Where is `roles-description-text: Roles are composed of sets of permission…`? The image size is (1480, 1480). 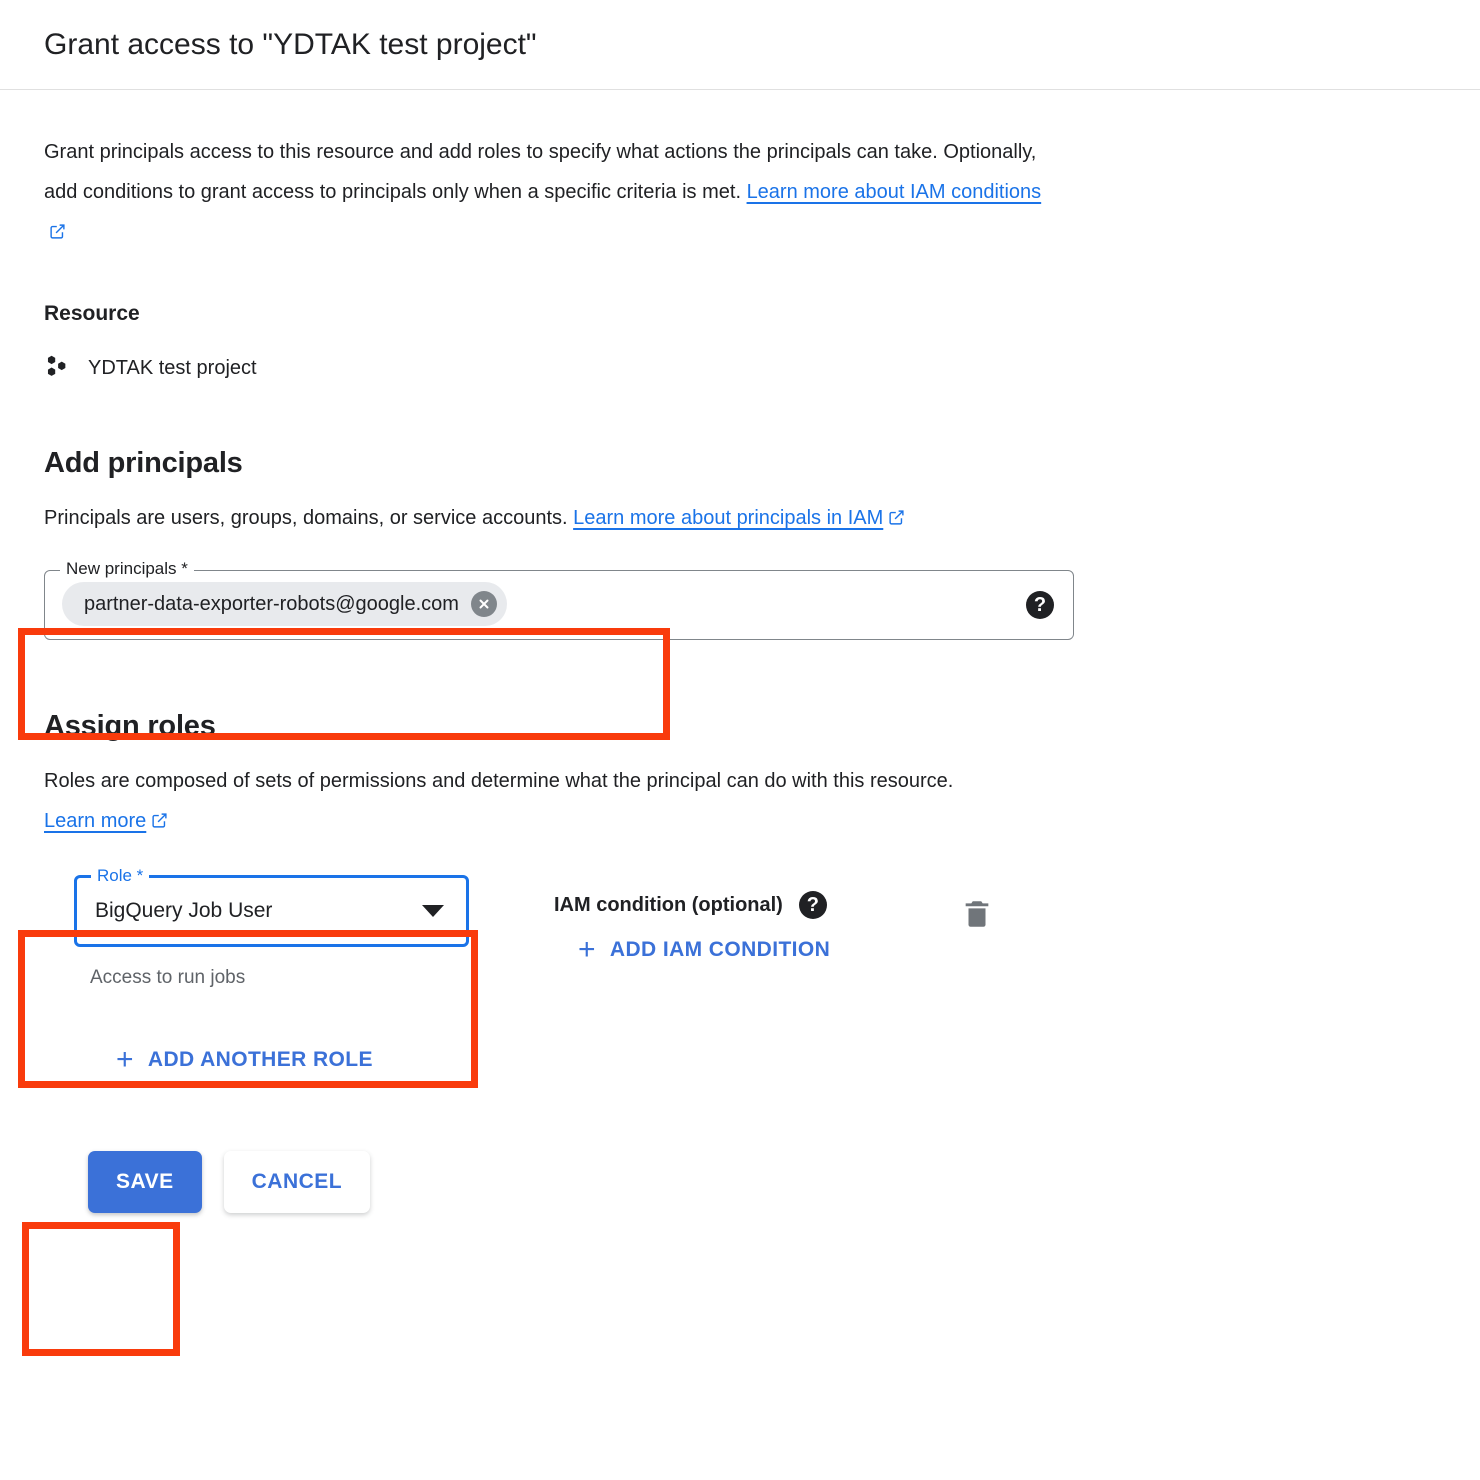
roles-description-text: Roles are composed of sets of permission… is located at coordinates (499, 781).